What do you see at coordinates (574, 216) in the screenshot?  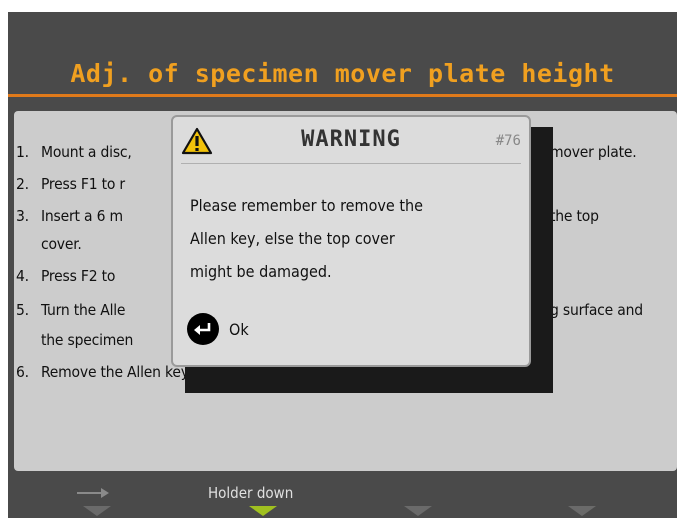 I see `instruction-text-tail: the top` at bounding box center [574, 216].